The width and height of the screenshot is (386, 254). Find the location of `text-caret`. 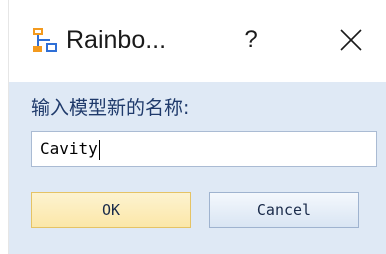

text-caret is located at coordinates (99, 149).